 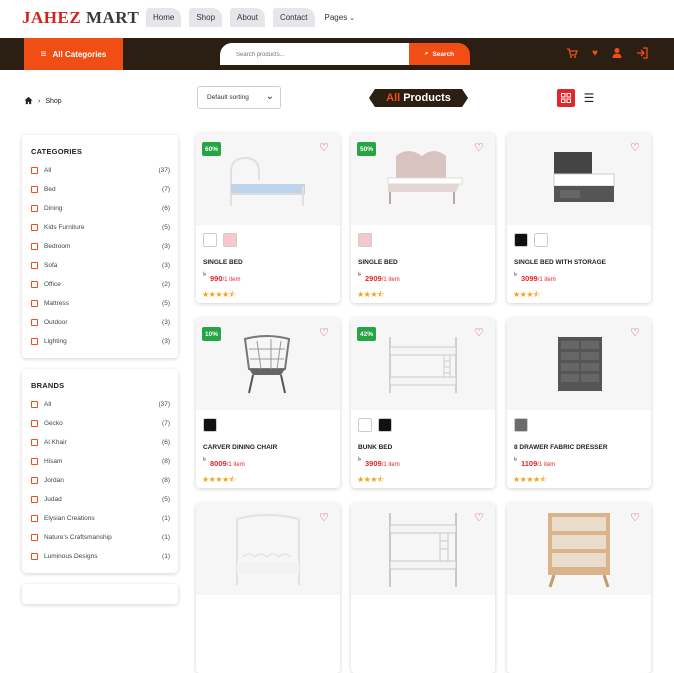 I want to click on nav-pages-dropdown: Pages ⌄, so click(x=340, y=17).